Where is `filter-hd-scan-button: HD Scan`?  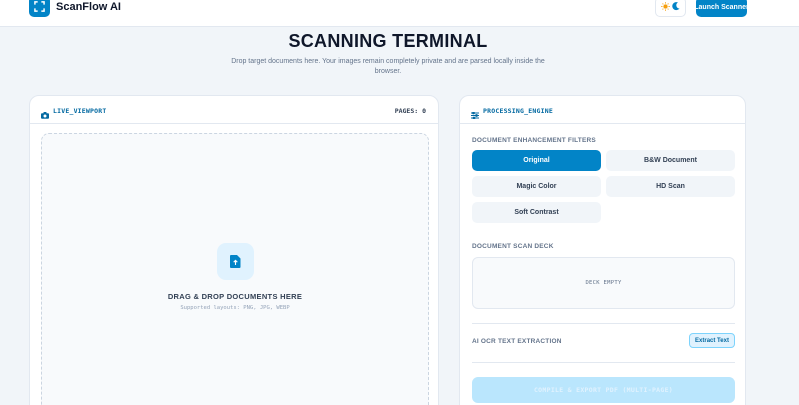
filter-hd-scan-button: HD Scan is located at coordinates (670, 186).